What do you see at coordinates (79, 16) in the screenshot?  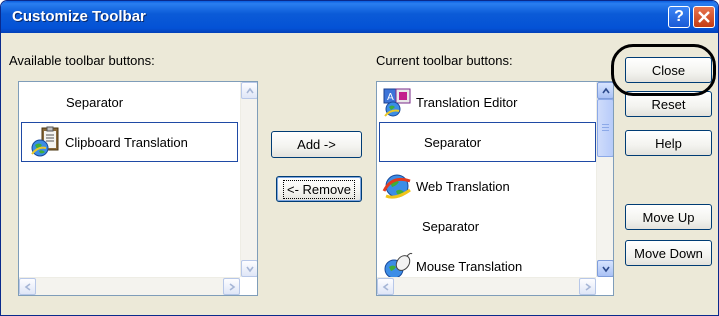 I see `dialog-title: Customize Toolbar` at bounding box center [79, 16].